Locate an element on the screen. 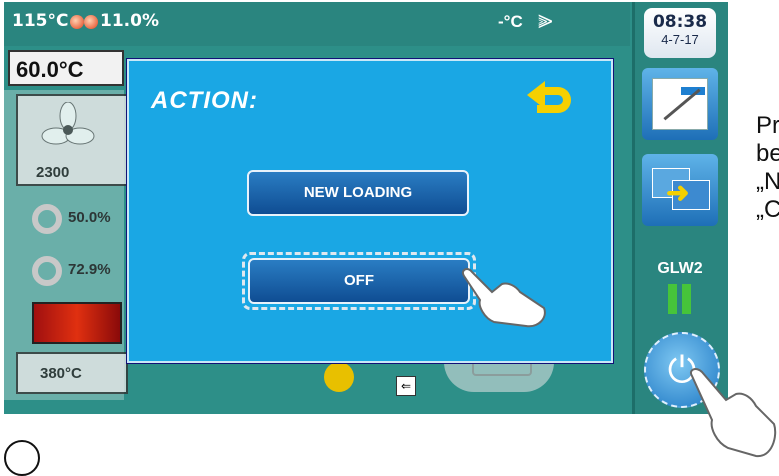  fan-box: 2300 is located at coordinates (72, 140).